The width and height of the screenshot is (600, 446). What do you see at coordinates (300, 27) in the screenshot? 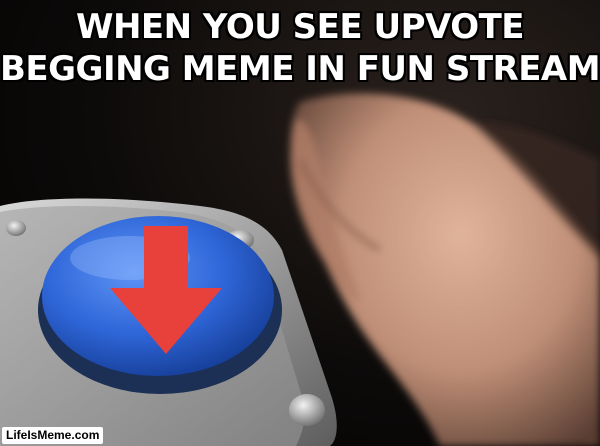
I see `caption-line-1: WHEN YOU SEE UPVOTE` at bounding box center [300, 27].